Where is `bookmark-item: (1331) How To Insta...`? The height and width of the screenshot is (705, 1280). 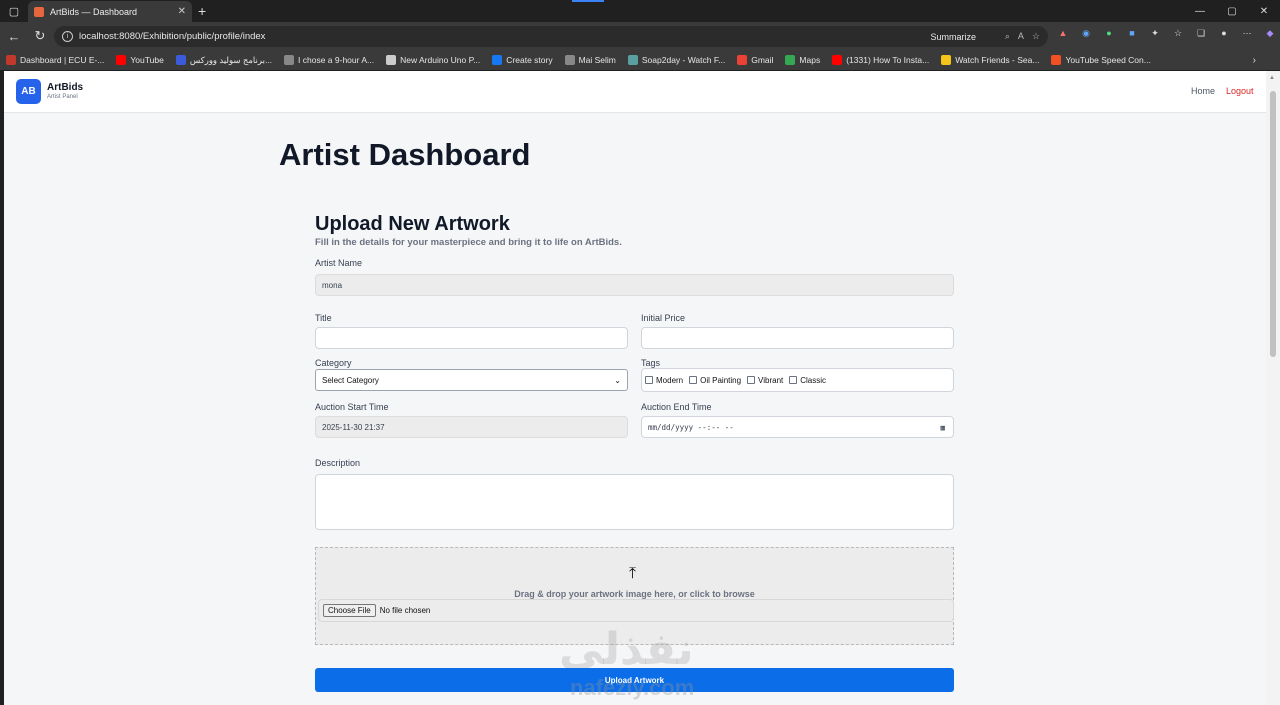
bookmark-item: (1331) How To Insta... is located at coordinates (880, 60).